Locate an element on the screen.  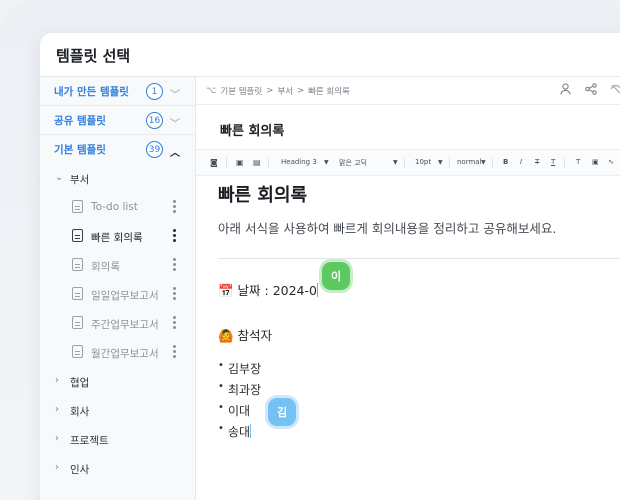
size-select: 10pt is located at coordinates (423, 162).